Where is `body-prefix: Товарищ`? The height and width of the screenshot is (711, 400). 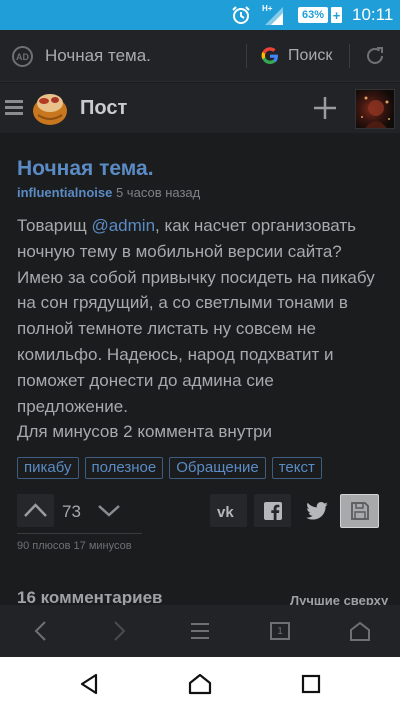 body-prefix: Товарищ is located at coordinates (54, 225).